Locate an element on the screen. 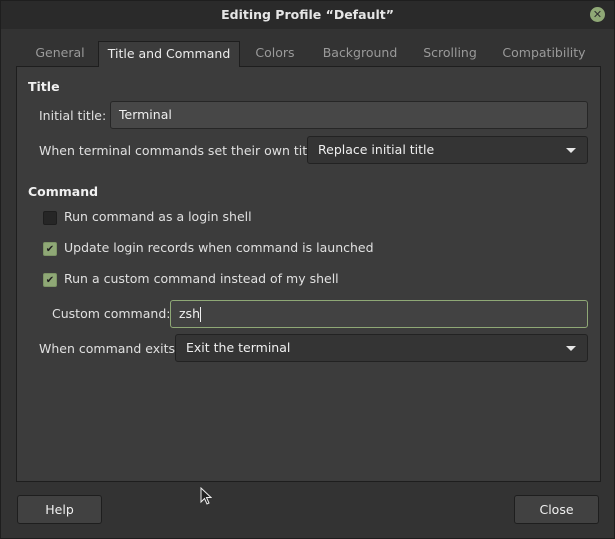 Image resolution: width=615 pixels, height=539 pixels. login-shell-label: Run command as a login shell is located at coordinates (158, 216).